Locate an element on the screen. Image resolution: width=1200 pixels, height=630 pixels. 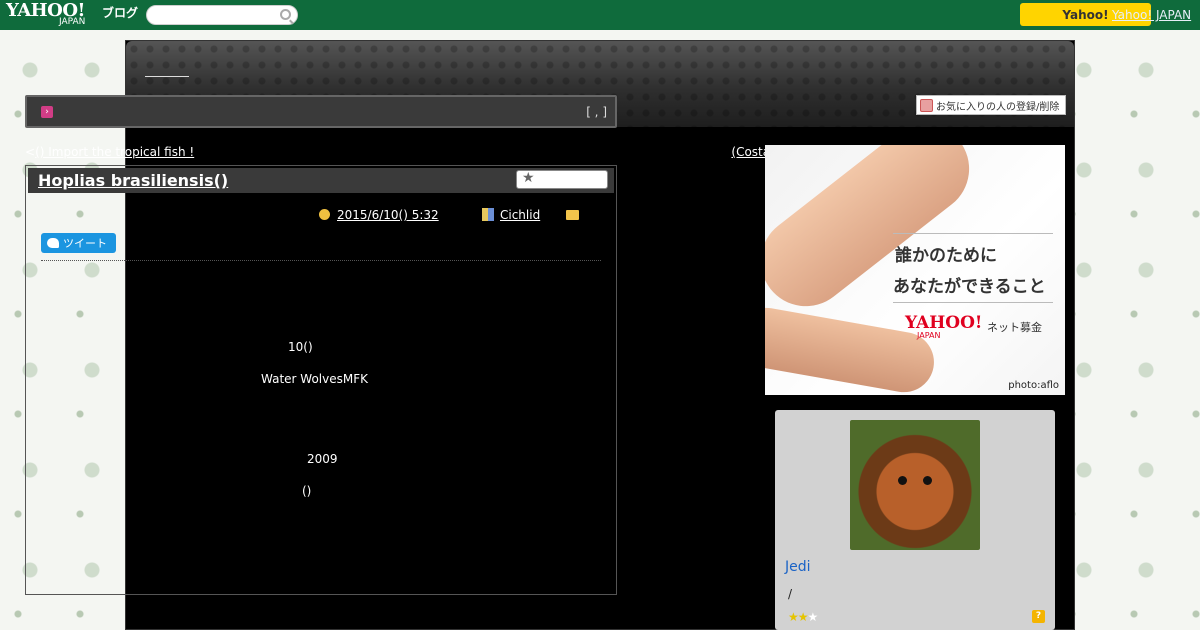
avatar is located at coordinates (915, 485).